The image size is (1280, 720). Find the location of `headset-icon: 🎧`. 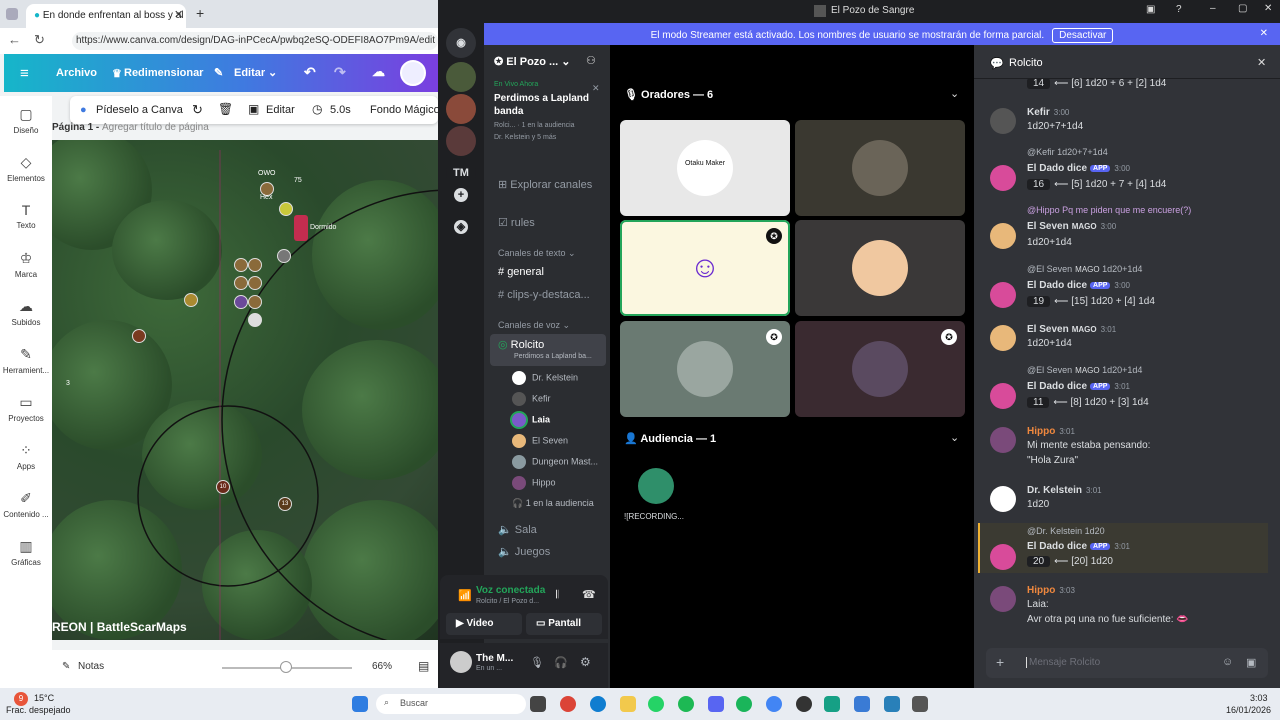

headset-icon: 🎧 is located at coordinates (561, 662).